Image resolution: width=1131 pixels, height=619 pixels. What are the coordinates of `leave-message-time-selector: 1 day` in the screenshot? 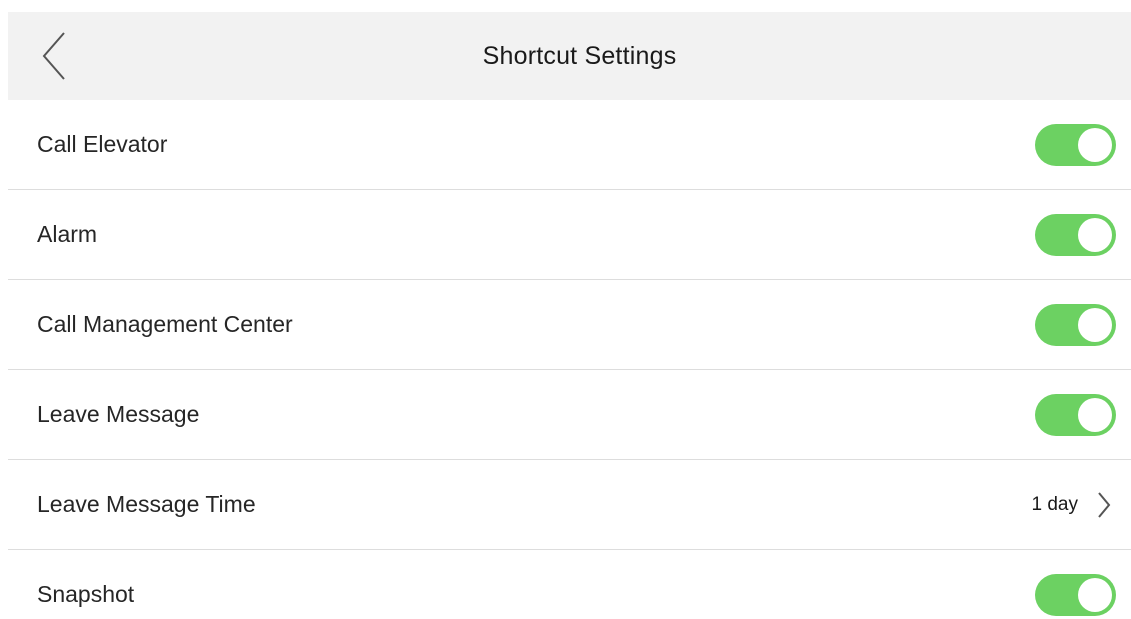 It's located at (1074, 505).